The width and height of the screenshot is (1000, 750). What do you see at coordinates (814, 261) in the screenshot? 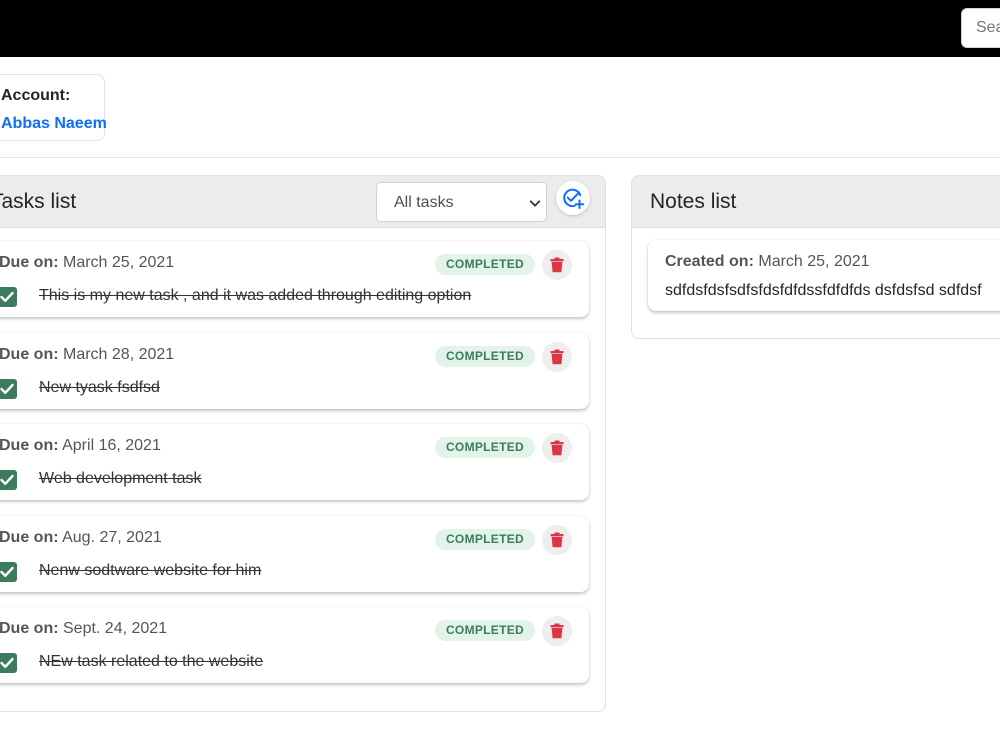
I see `created-date-value: March 25, 2021` at bounding box center [814, 261].